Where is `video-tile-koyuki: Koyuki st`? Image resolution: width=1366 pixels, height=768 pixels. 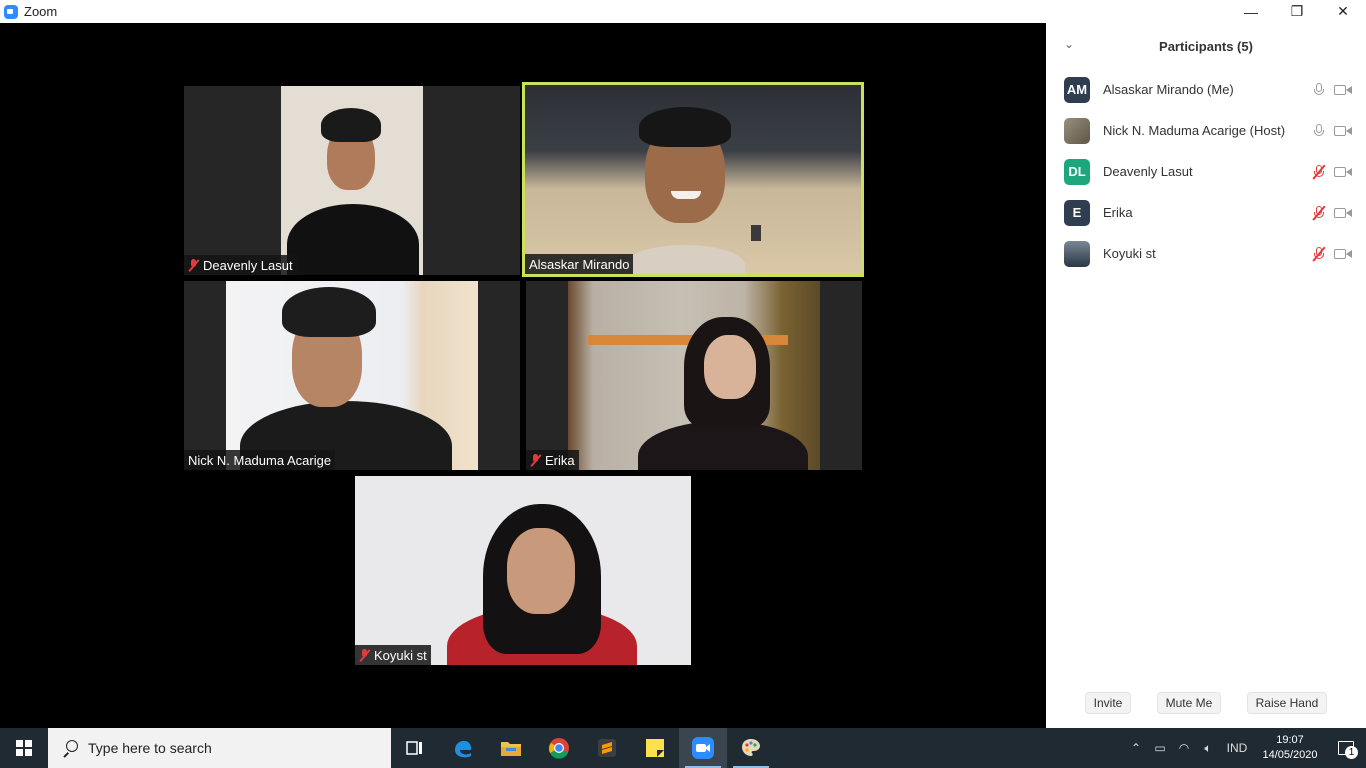 video-tile-koyuki: Koyuki st is located at coordinates (523, 570).